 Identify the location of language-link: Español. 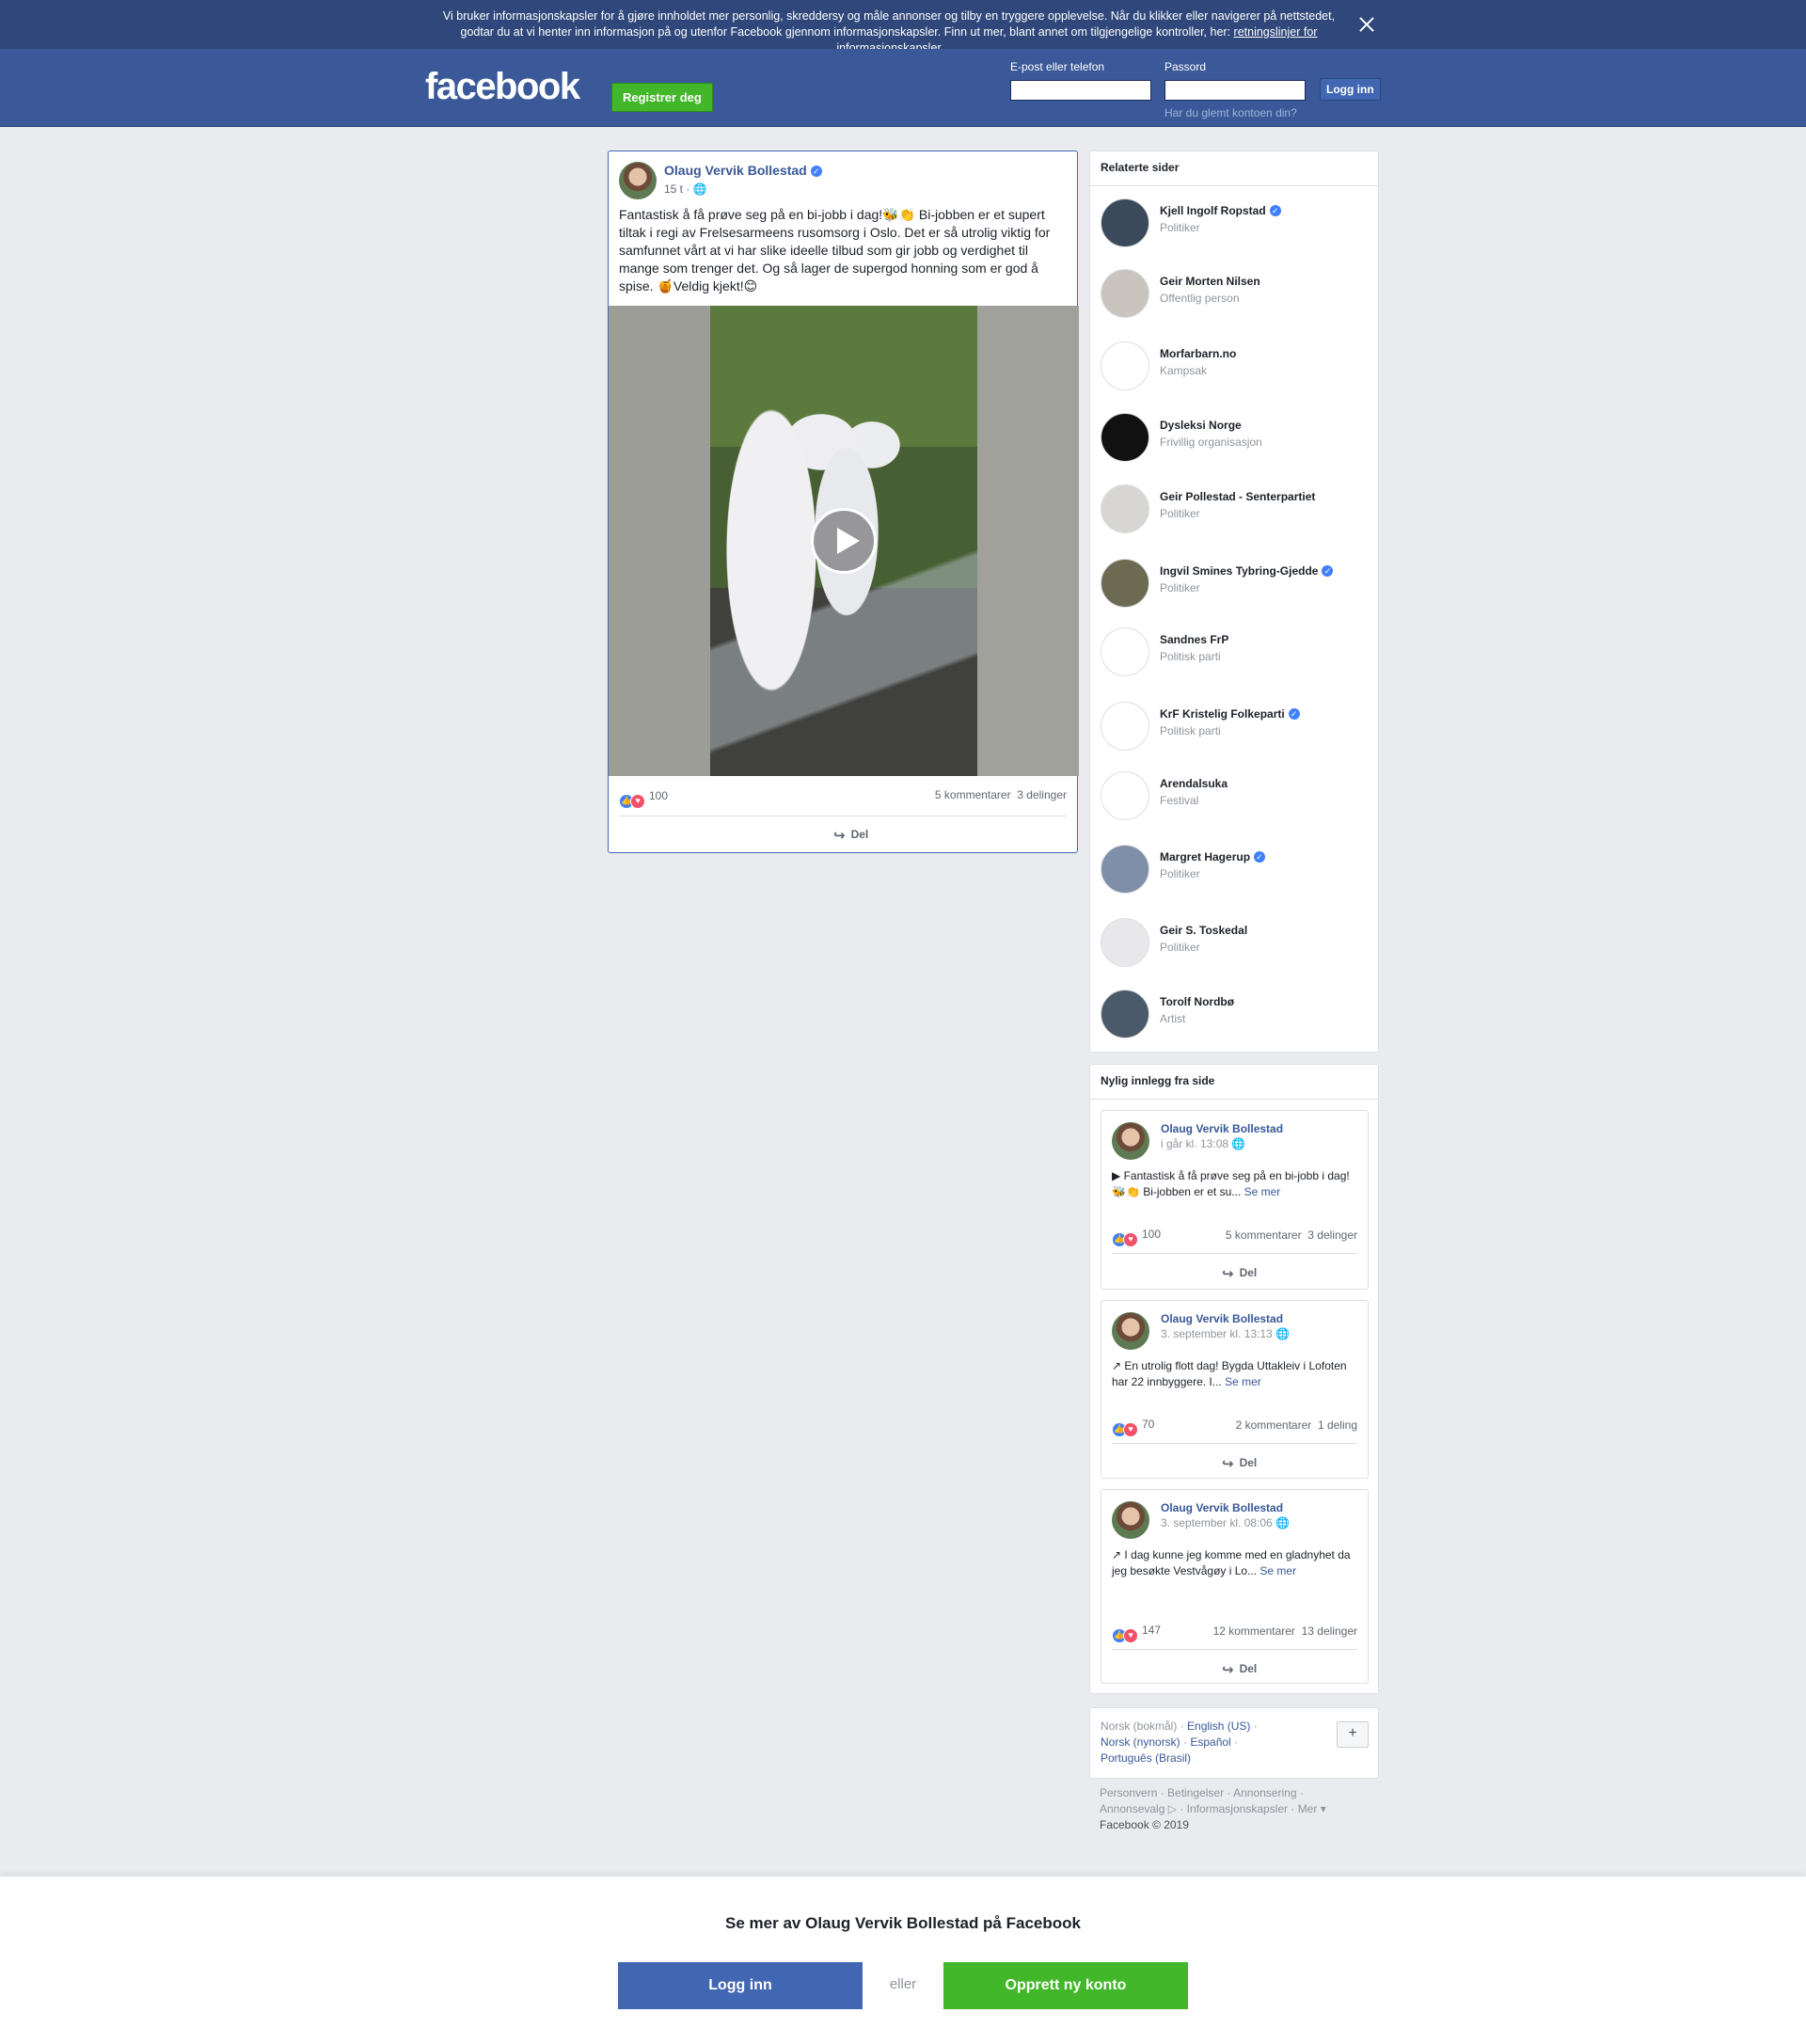
(1210, 1742).